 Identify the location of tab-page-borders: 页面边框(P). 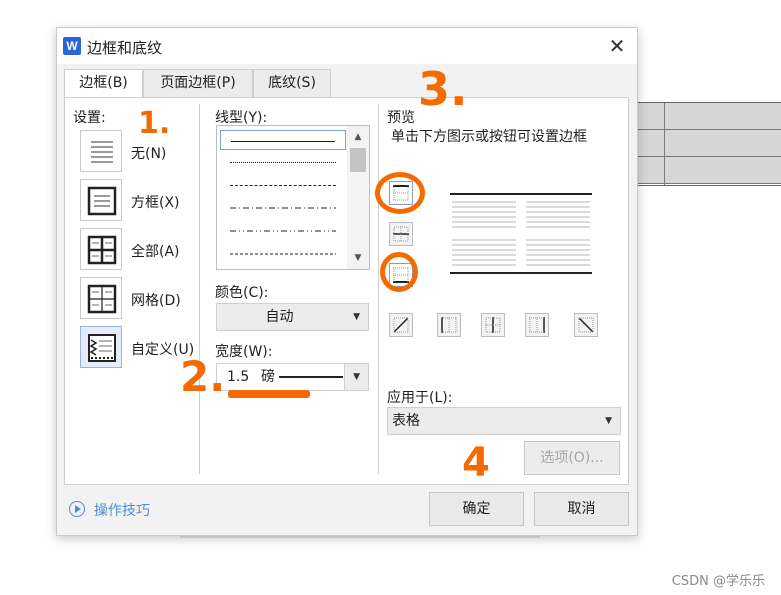
(198, 83).